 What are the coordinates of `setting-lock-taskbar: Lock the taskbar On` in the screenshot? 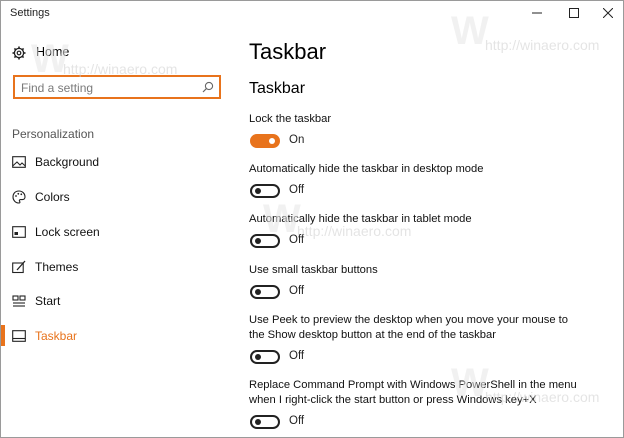 It's located at (414, 132).